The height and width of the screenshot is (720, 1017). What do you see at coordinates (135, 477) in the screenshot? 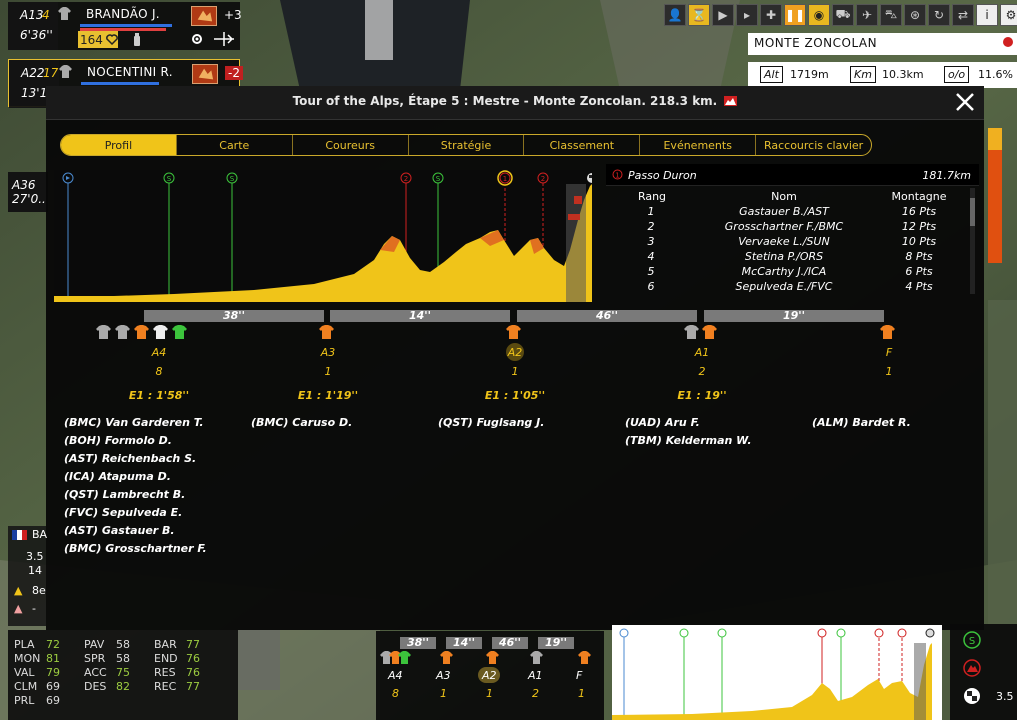
I see `list-item: (ICA) Atapuma D.` at bounding box center [135, 477].